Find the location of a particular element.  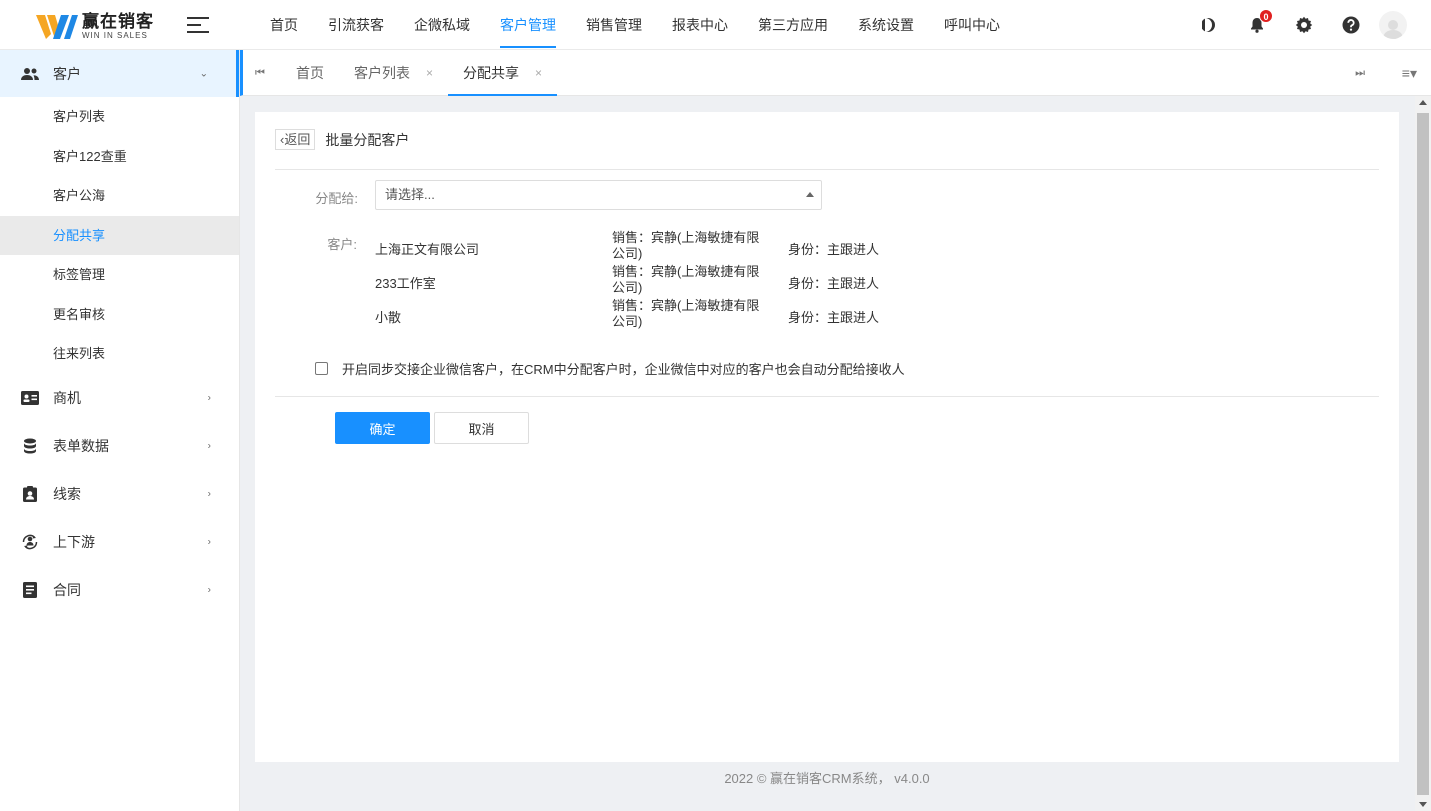

sync-wecom-checkbox is located at coordinates (321, 368).